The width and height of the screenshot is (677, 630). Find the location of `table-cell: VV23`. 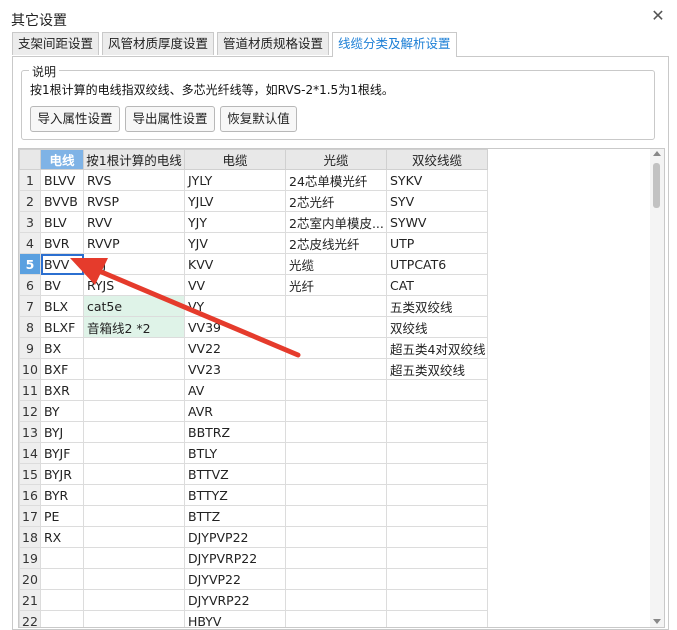

table-cell: VV23 is located at coordinates (235, 369).